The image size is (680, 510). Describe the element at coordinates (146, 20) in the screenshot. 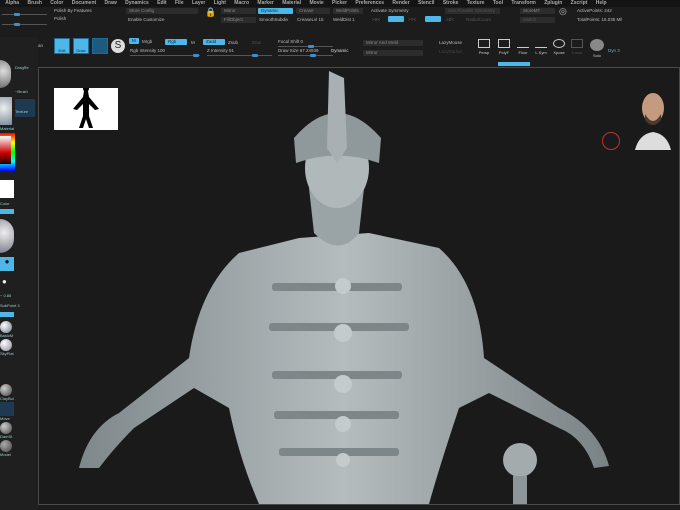

I see `enable-customize-toggle: Enable Customize` at that location.